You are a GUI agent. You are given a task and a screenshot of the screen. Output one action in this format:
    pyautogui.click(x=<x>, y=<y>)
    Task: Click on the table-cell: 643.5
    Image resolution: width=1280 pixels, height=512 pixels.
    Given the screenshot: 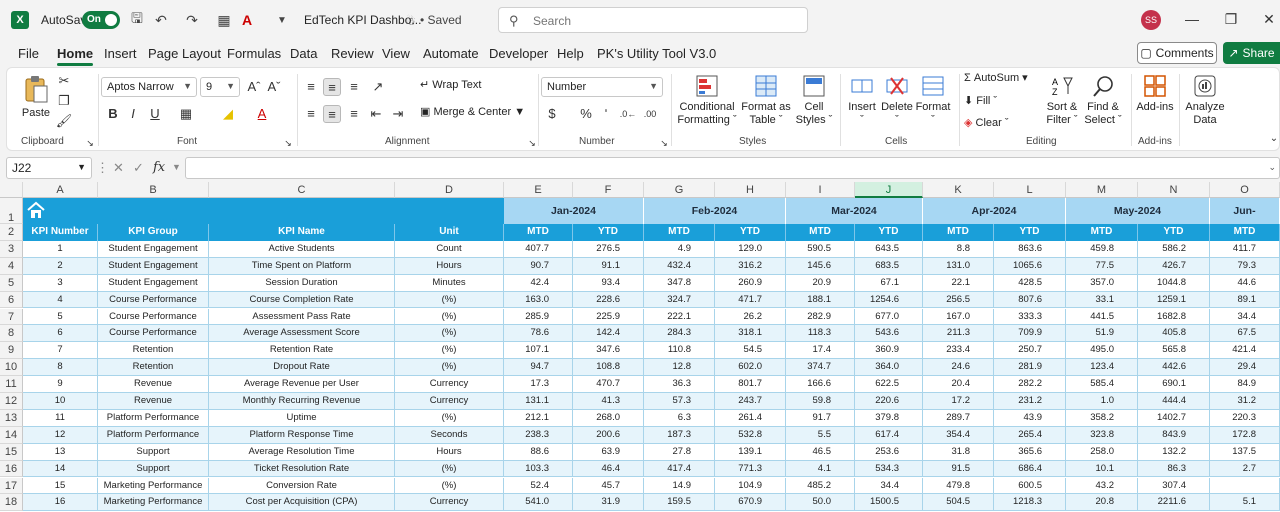 What is the action you would take?
    pyautogui.click(x=889, y=249)
    